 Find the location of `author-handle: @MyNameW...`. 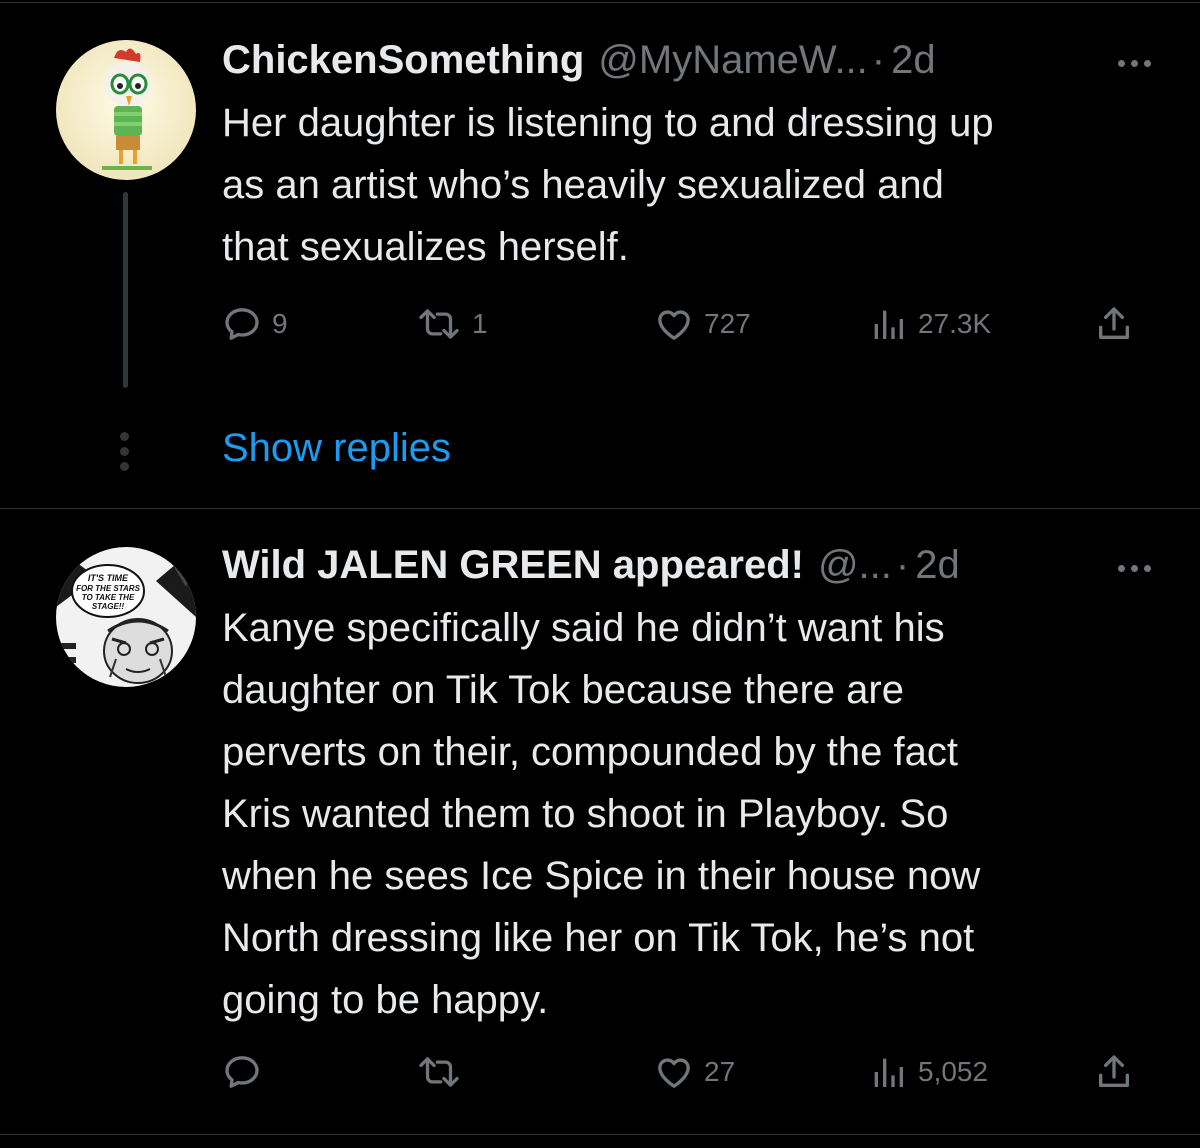

author-handle: @MyNameW... is located at coordinates (733, 60).